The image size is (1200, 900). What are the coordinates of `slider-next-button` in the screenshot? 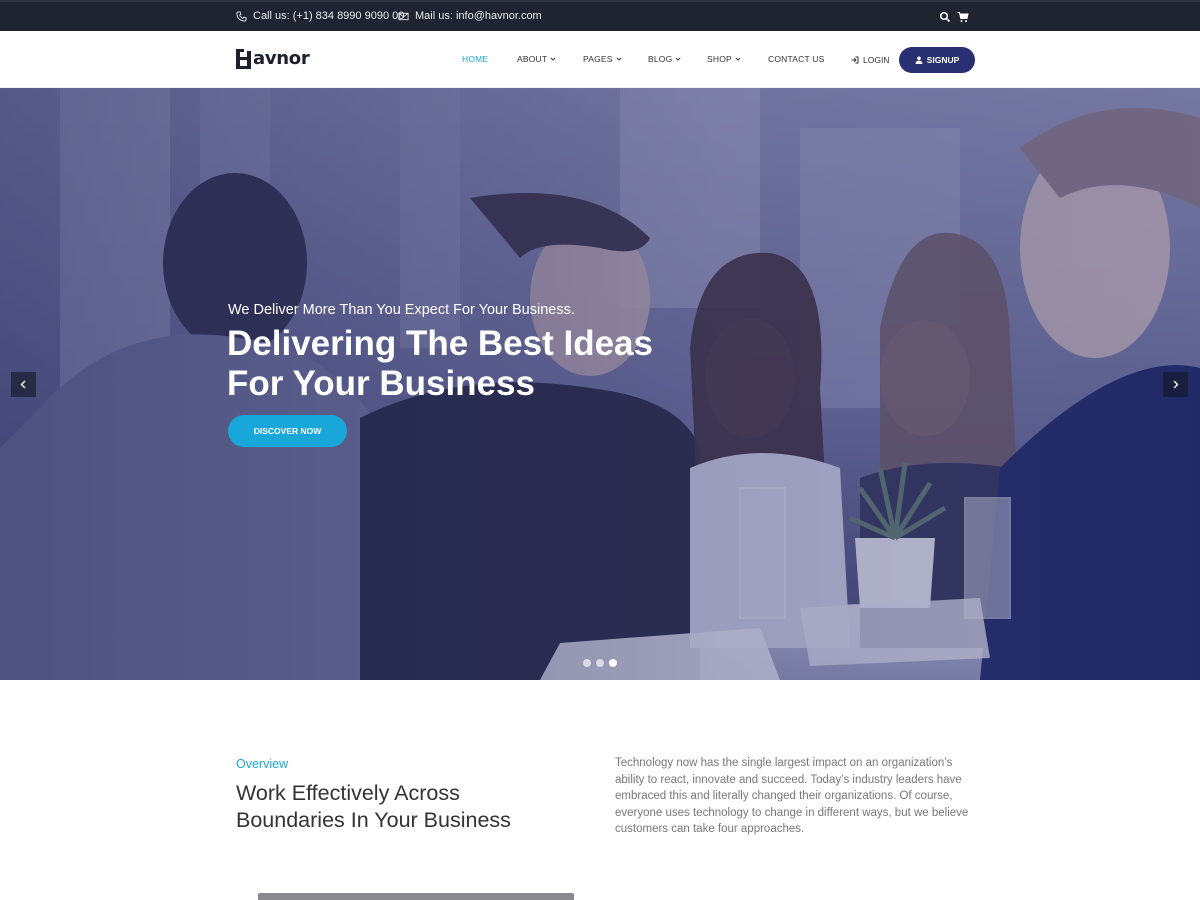 It's located at (1175, 384).